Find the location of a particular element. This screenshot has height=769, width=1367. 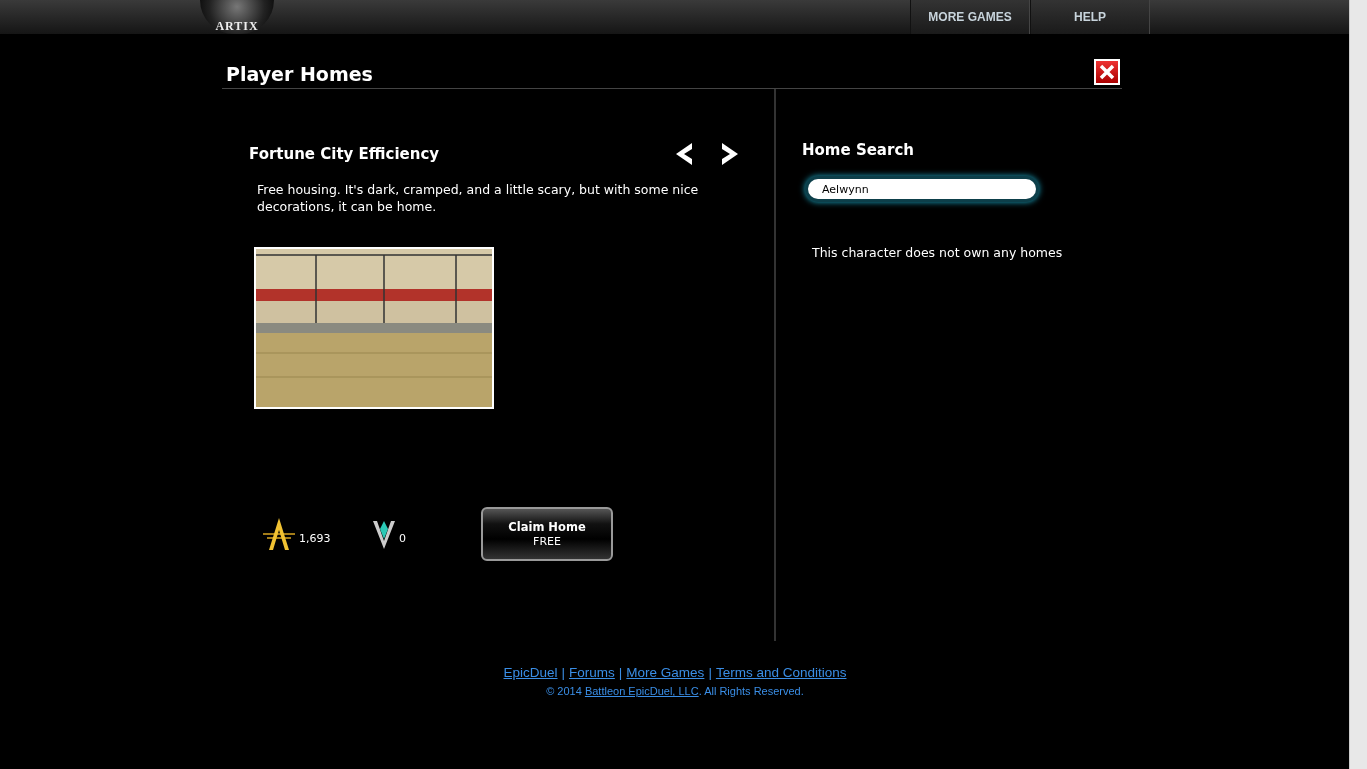

close-icon is located at coordinates (1107, 72).